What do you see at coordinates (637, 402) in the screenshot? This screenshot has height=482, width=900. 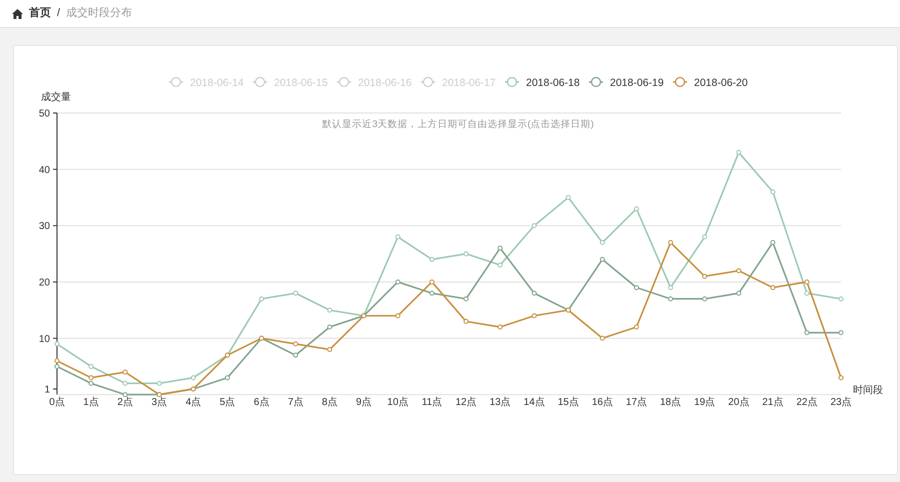 I see `x-tick-label: 17点` at bounding box center [637, 402].